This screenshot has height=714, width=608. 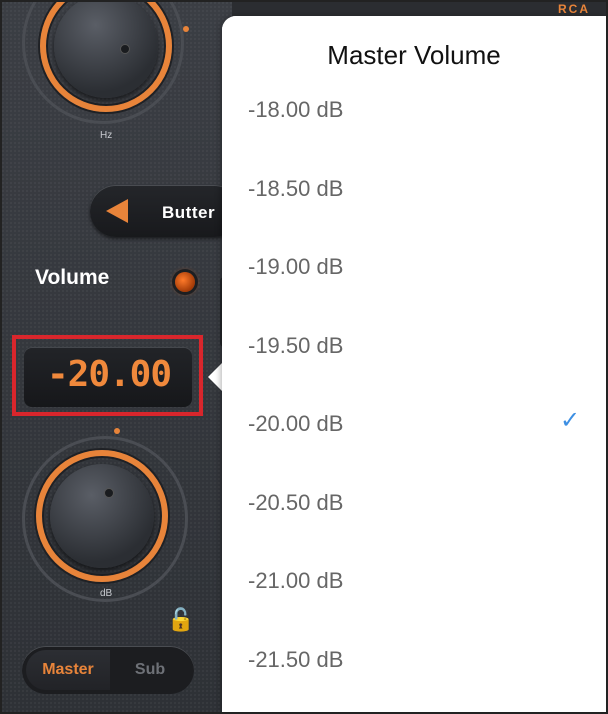 What do you see at coordinates (296, 109) in the screenshot?
I see `volume-option-label: -18.00 dB` at bounding box center [296, 109].